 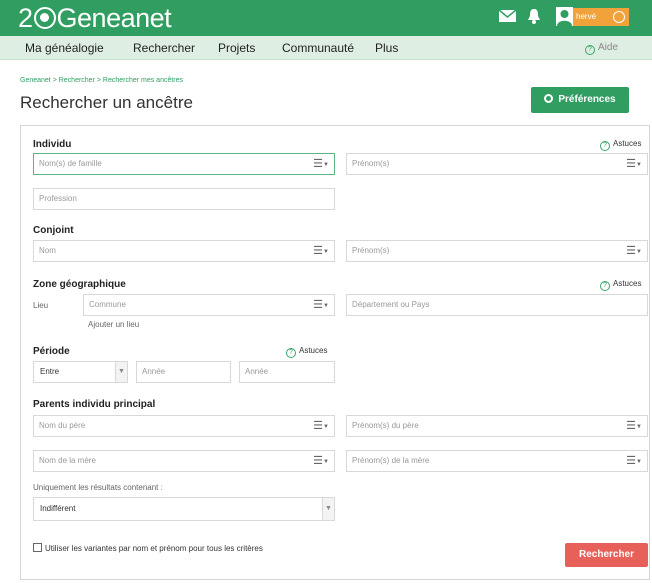 What do you see at coordinates (184, 426) in the screenshot?
I see `pere-nom-field: Nom du père ☰▼` at bounding box center [184, 426].